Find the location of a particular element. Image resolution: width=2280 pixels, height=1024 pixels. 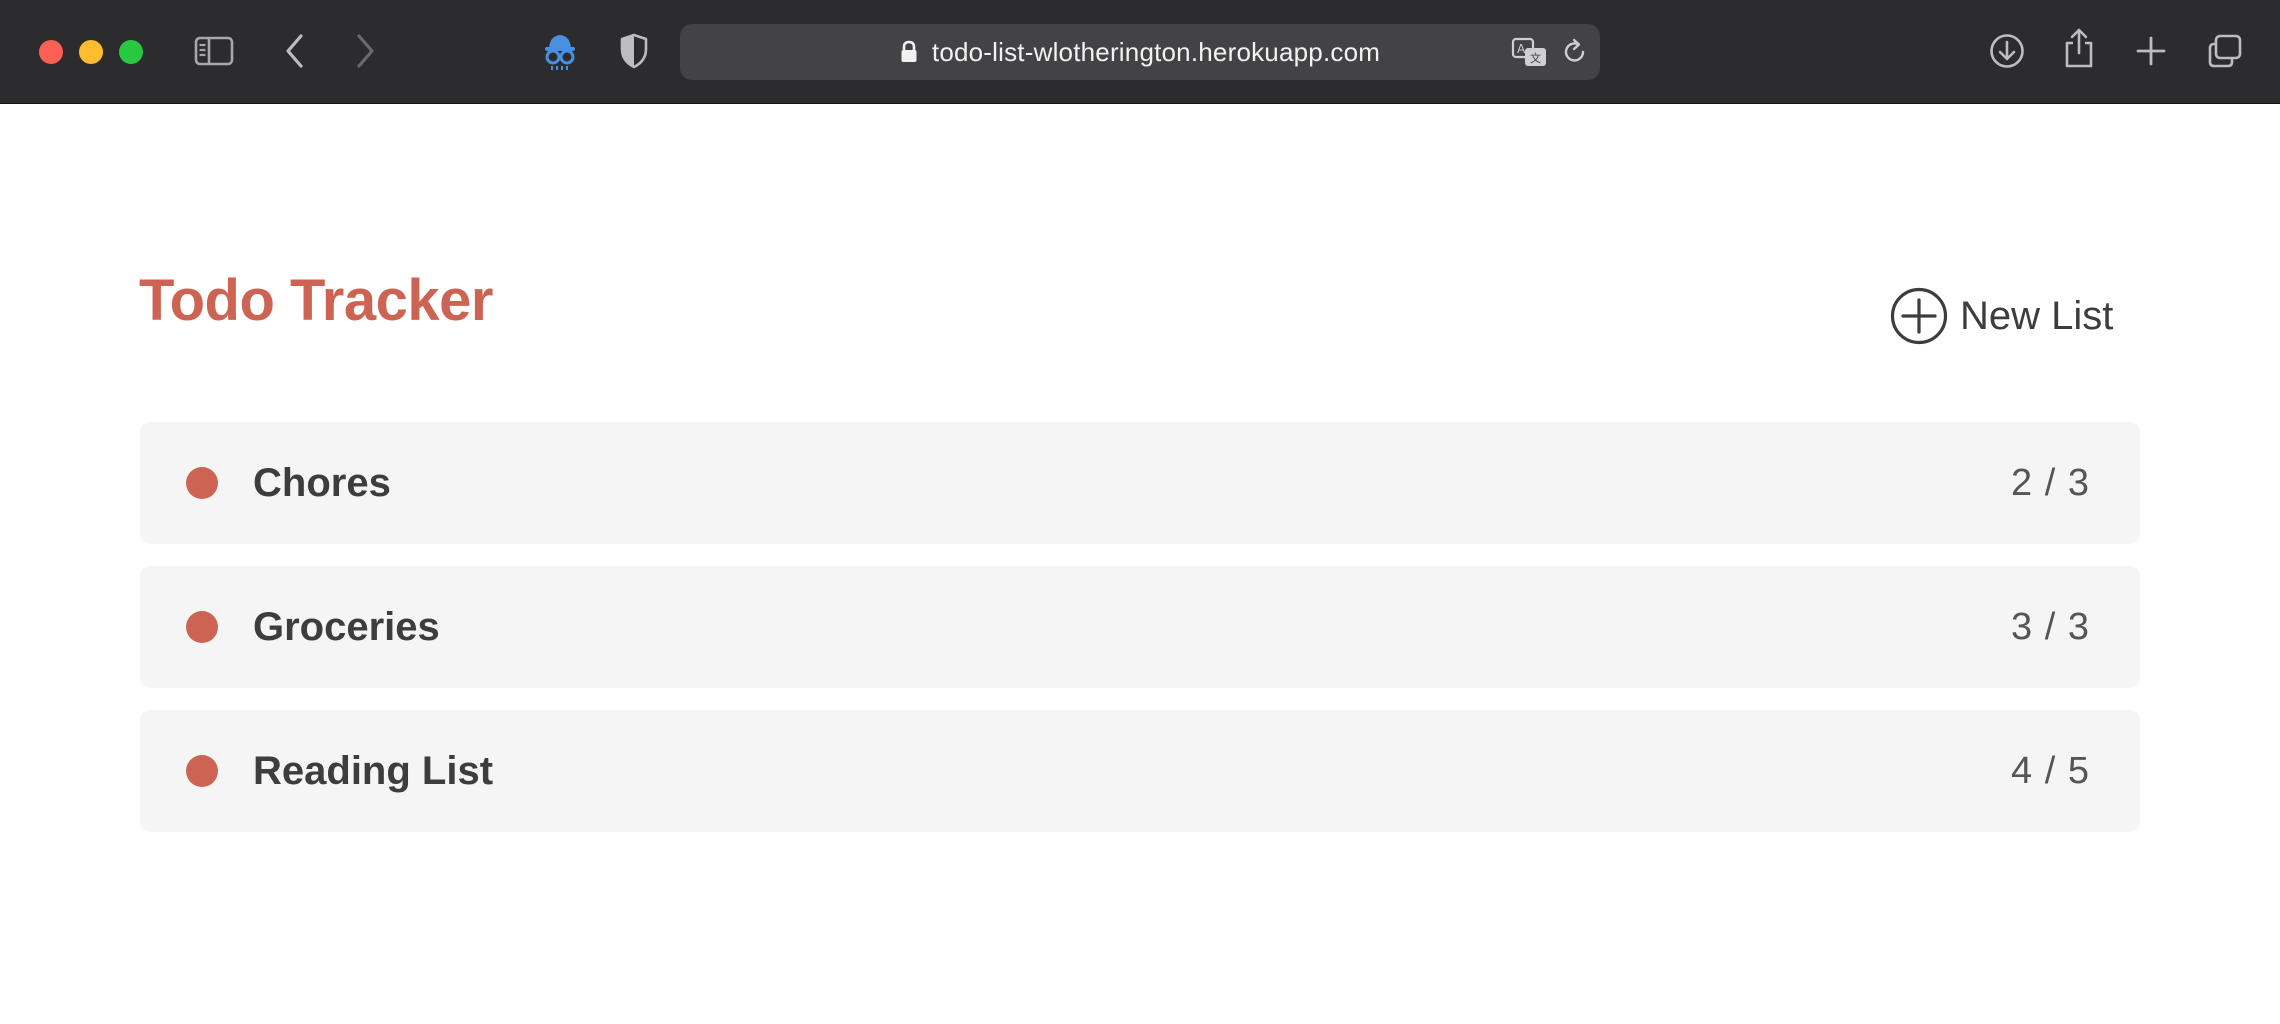

downloads-icon is located at coordinates (2007, 51).